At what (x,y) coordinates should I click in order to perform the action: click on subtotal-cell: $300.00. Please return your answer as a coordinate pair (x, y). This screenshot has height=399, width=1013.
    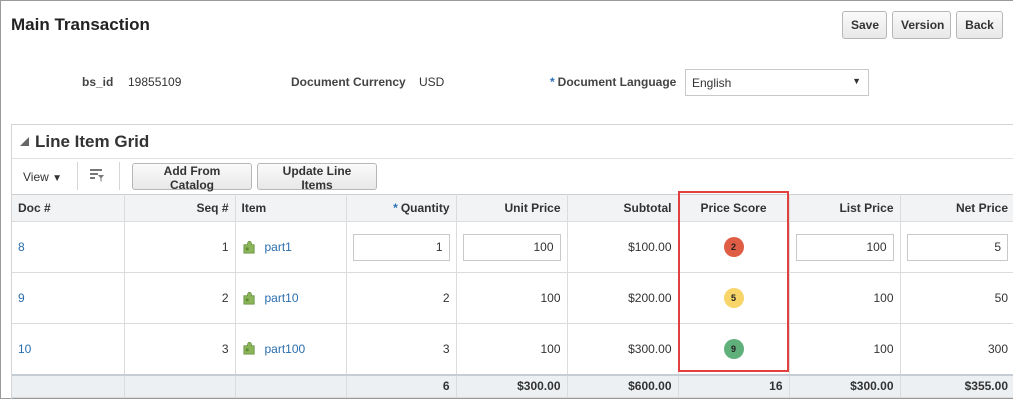
    Looking at the image, I should click on (622, 349).